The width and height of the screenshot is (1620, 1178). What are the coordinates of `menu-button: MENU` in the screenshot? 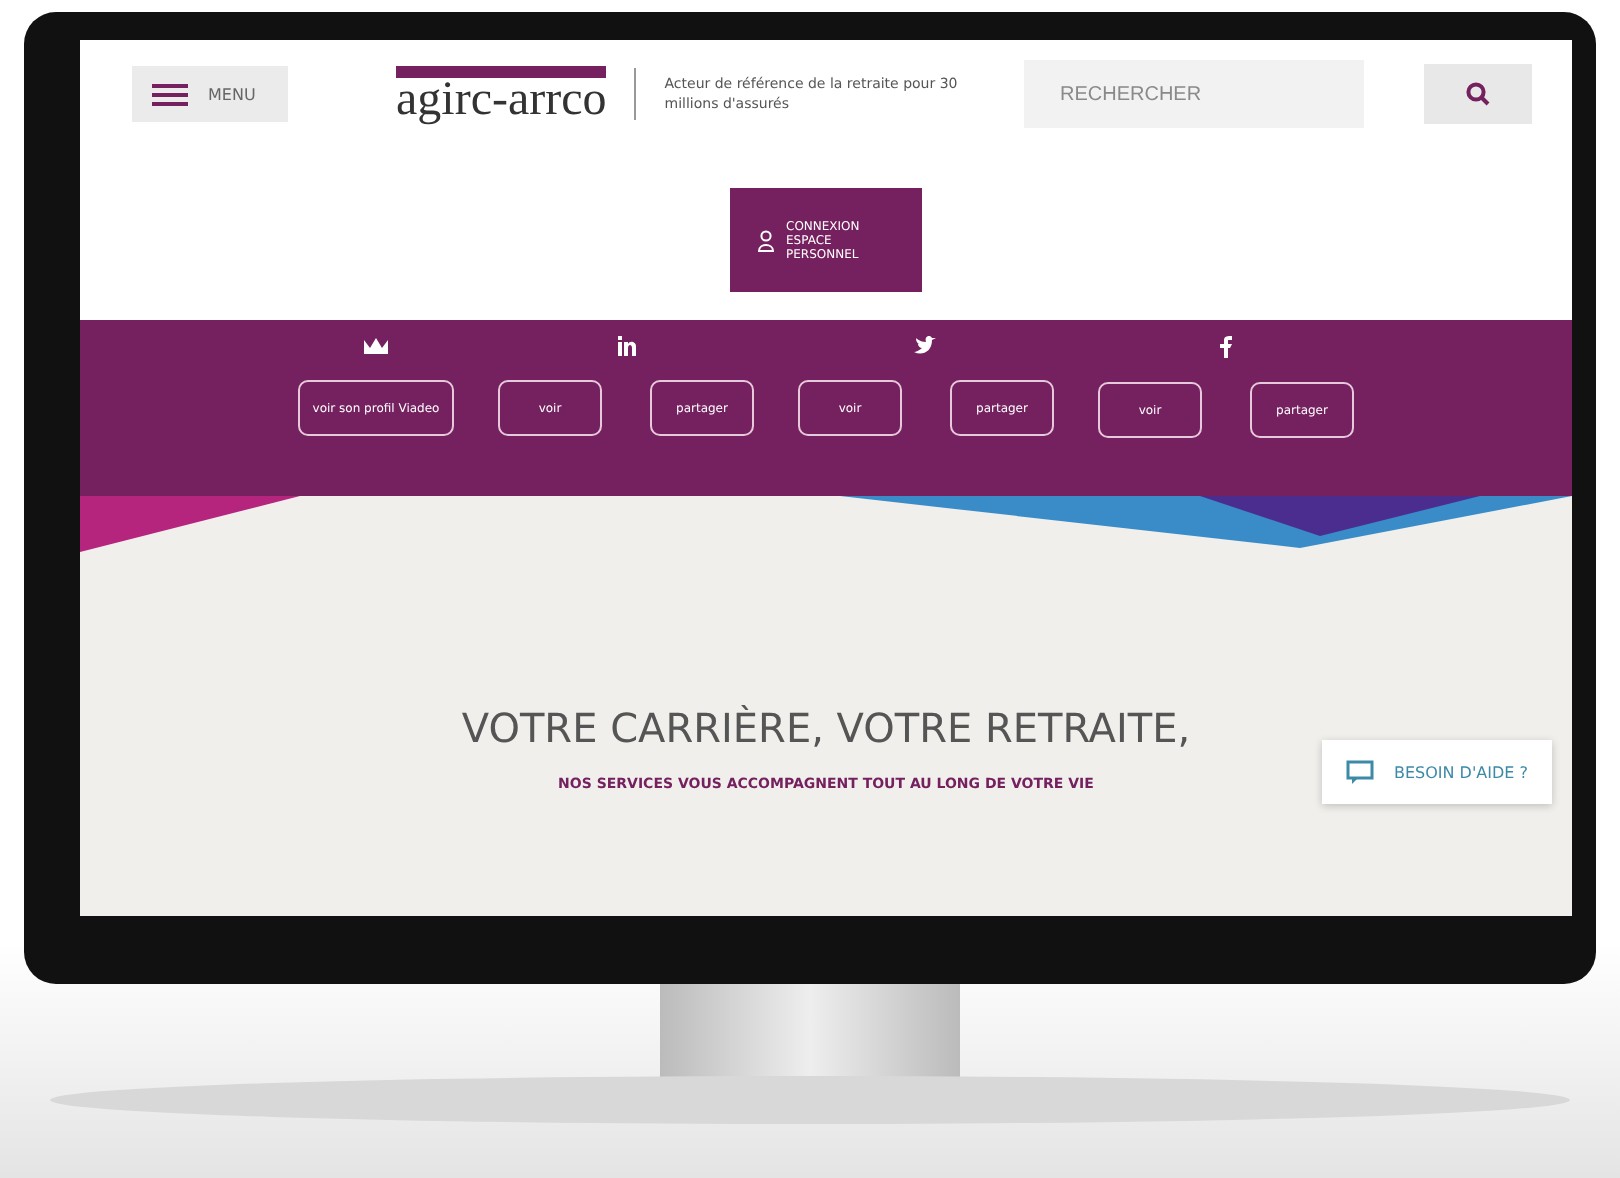 It's located at (210, 94).